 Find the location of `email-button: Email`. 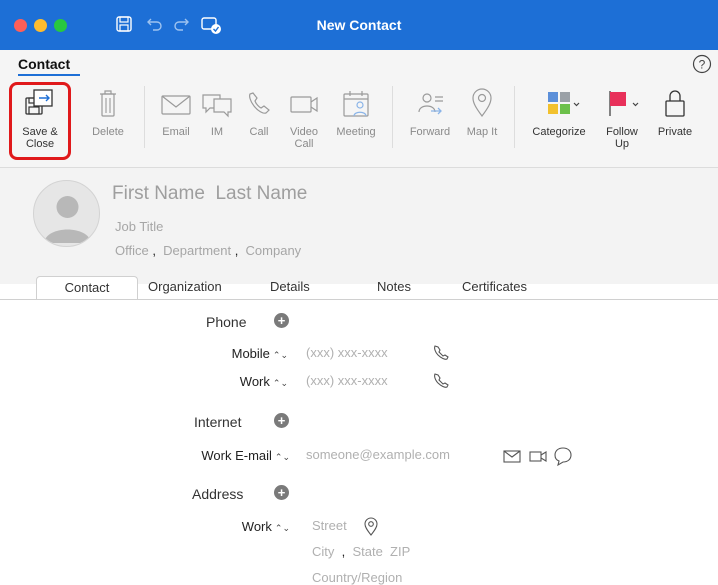

email-button: Email is located at coordinates (176, 112).